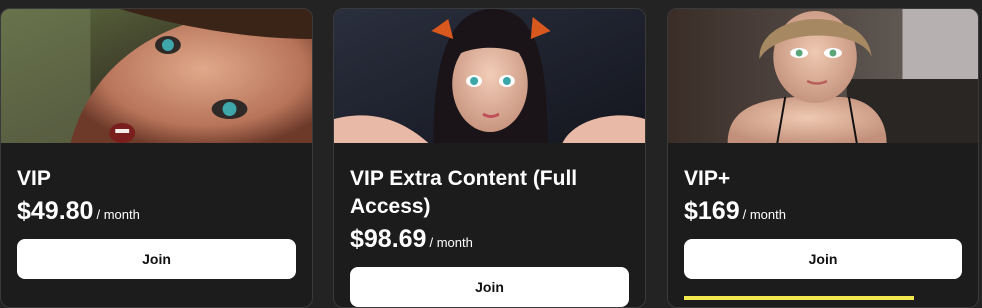  Describe the element at coordinates (464, 192) in the screenshot. I see `tier-name: VIP Extra Content (Full Access)` at that location.